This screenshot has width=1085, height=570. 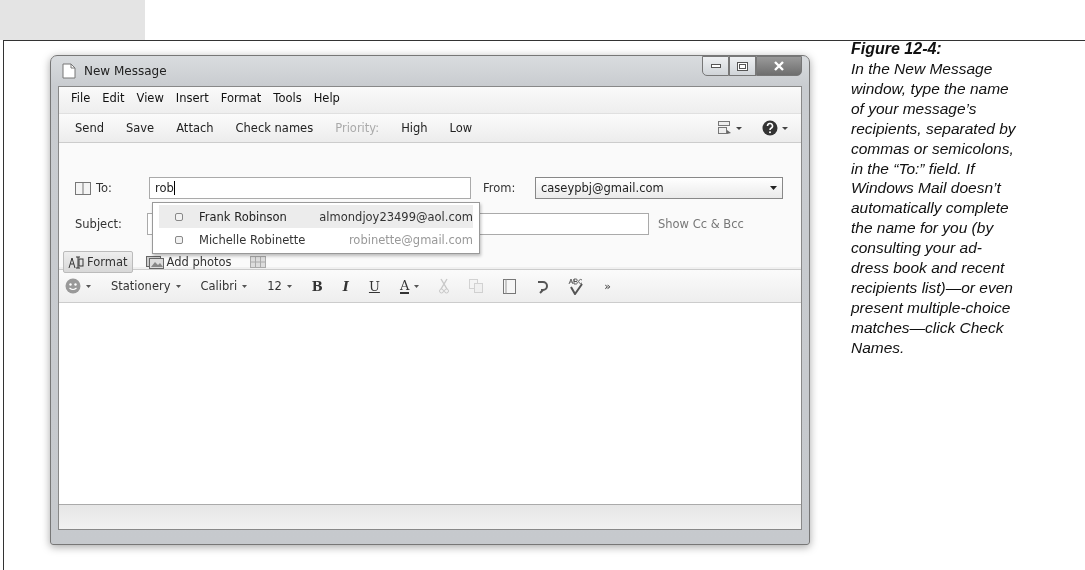 I want to click on minimize-icon, so click(x=715, y=66).